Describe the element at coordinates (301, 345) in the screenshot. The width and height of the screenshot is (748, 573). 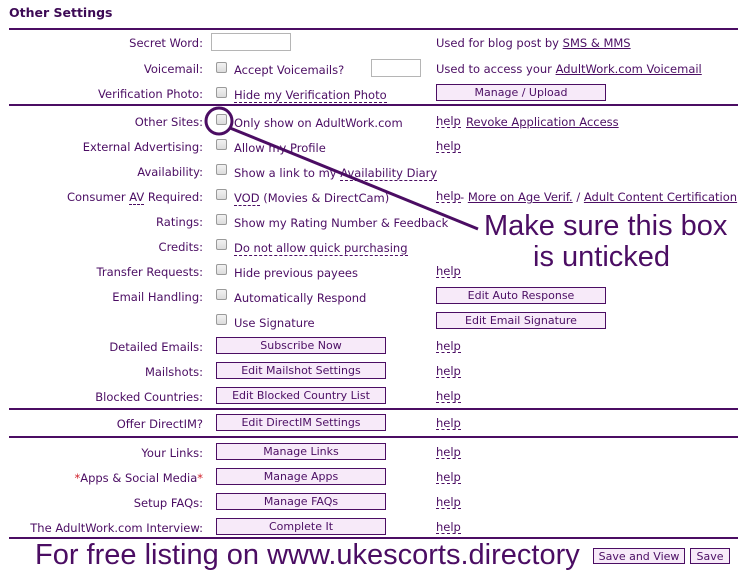
I see `subscribe-now-button: Subscribe Now` at that location.